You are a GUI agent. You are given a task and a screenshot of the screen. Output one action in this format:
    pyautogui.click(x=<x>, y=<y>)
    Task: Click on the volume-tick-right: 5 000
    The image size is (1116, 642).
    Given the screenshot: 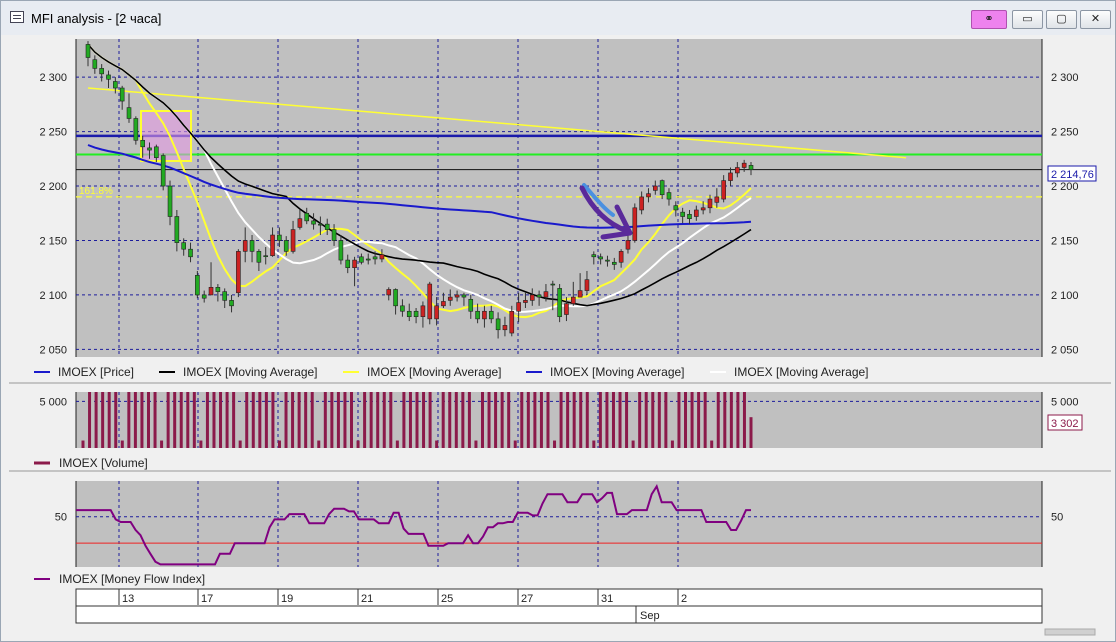 What is the action you would take?
    pyautogui.click(x=1065, y=402)
    